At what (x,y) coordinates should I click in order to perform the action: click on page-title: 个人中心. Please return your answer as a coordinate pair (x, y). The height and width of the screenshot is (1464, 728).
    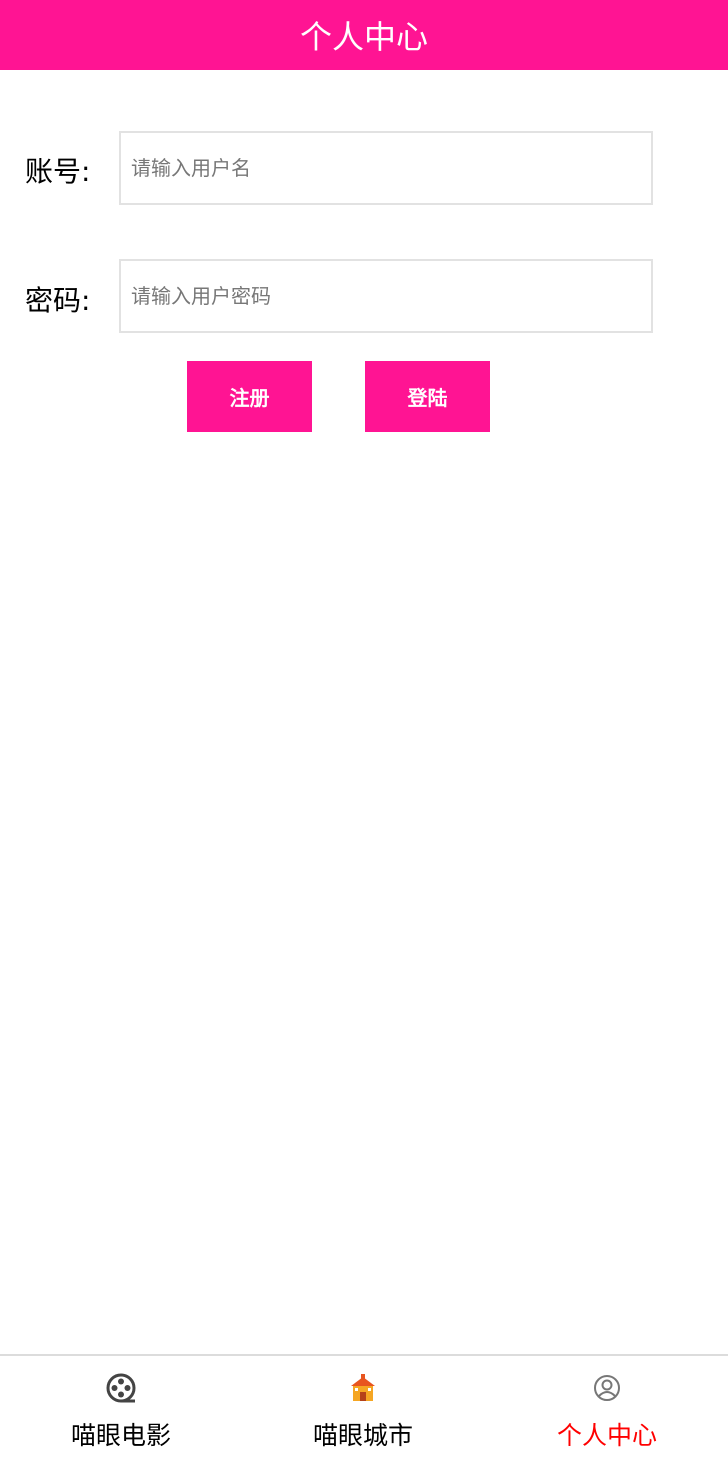
    Looking at the image, I should click on (363, 37).